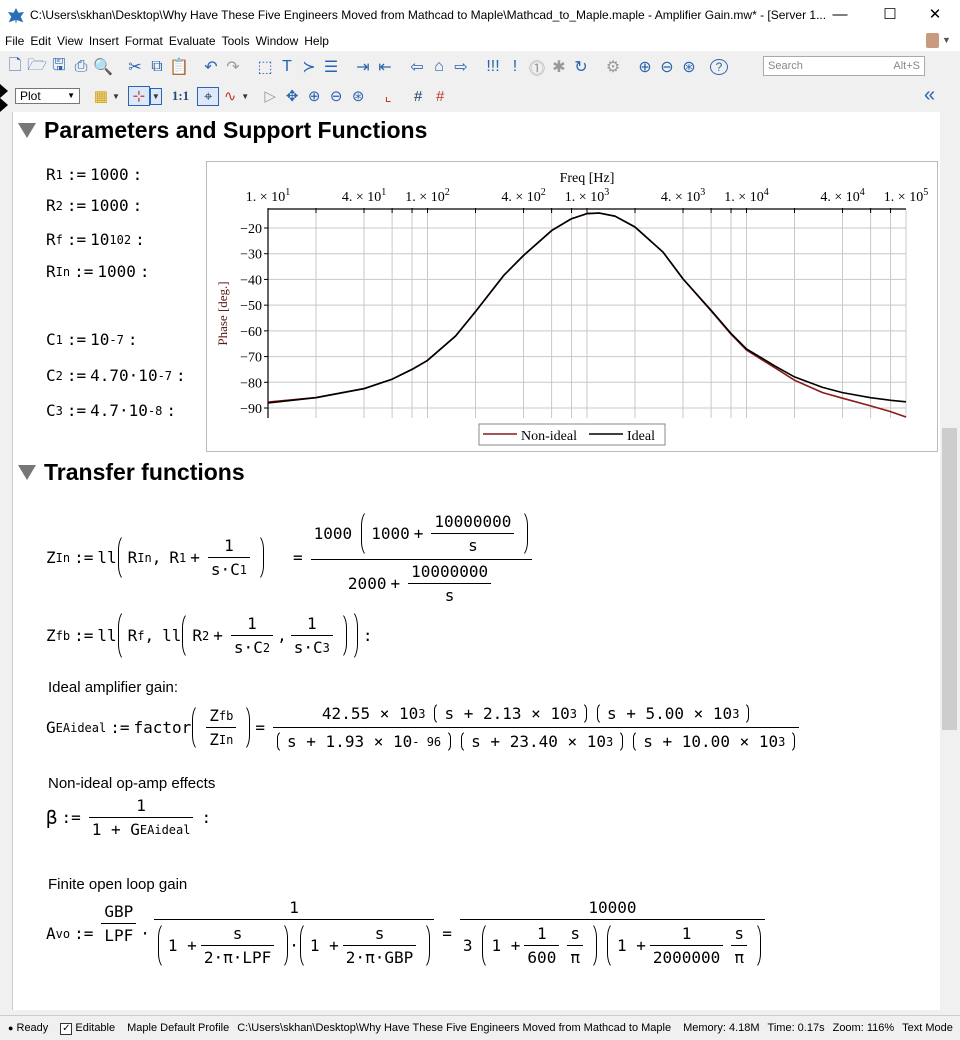 This screenshot has width=960, height=1040. I want to click on home-icon: ⌂, so click(439, 67).